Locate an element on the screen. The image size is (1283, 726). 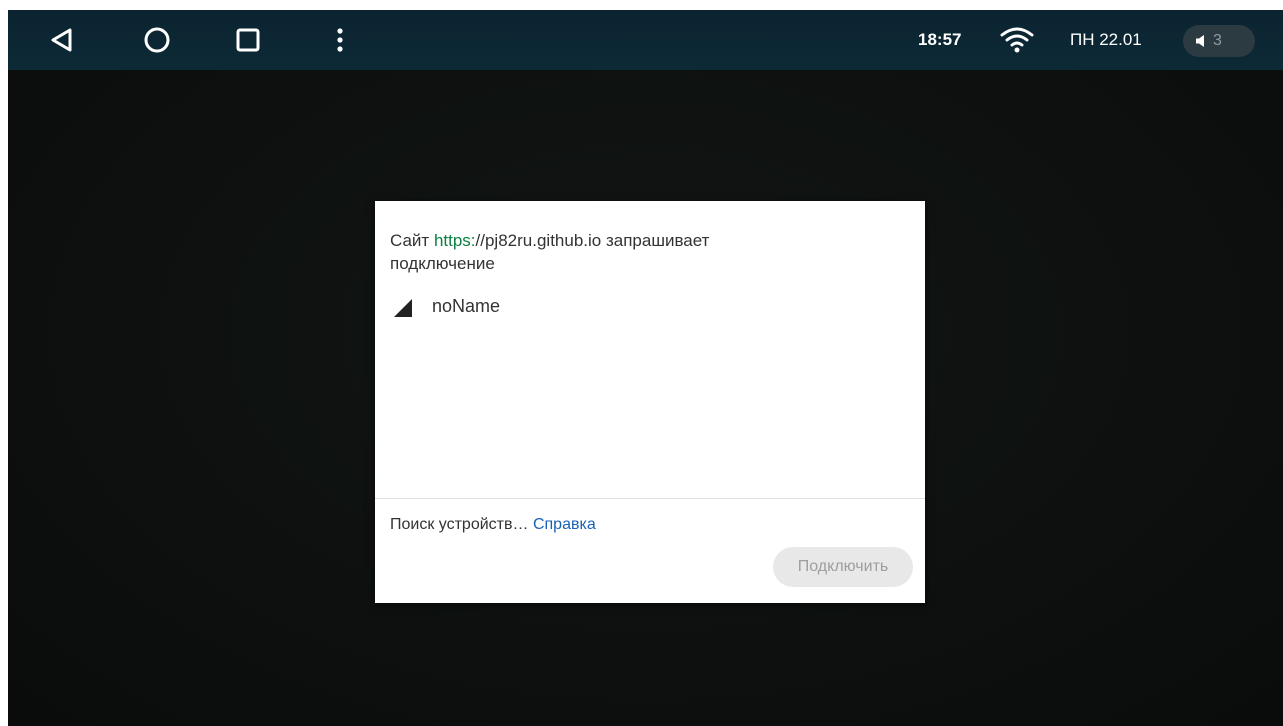
origin-host: //pj82ru.github.io is located at coordinates (538, 240).